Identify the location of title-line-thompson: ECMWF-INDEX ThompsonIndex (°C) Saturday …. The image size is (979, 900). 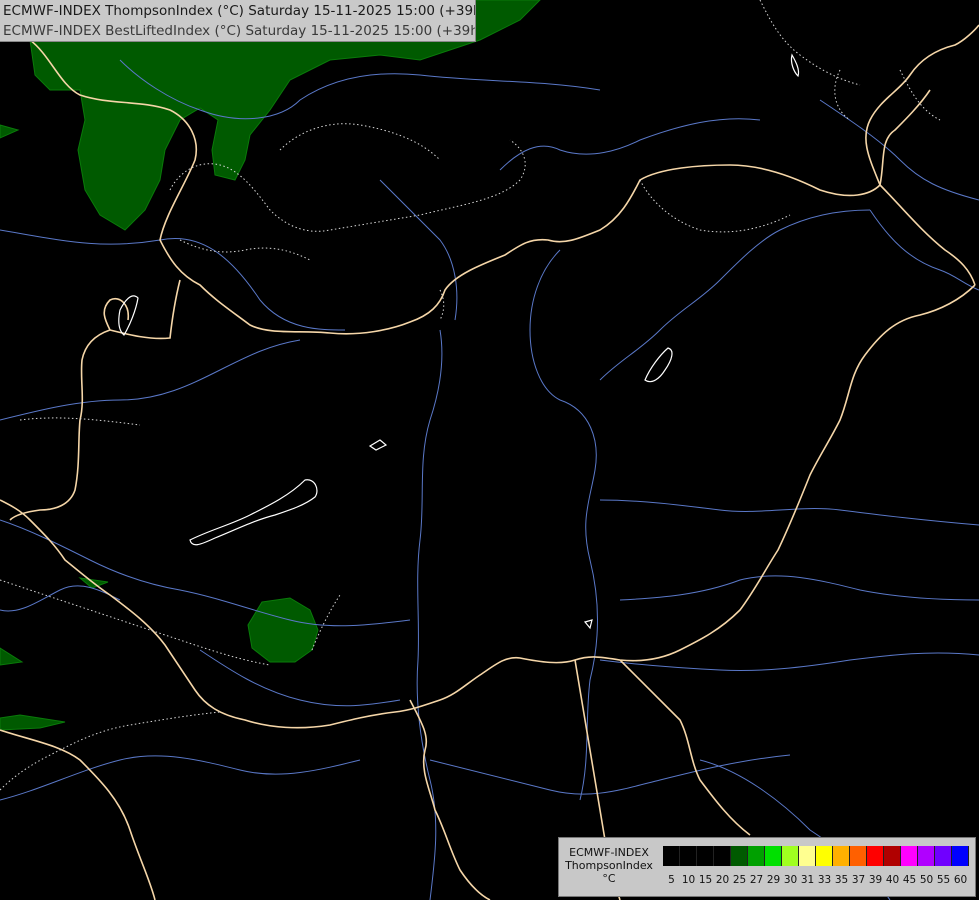
(239, 11).